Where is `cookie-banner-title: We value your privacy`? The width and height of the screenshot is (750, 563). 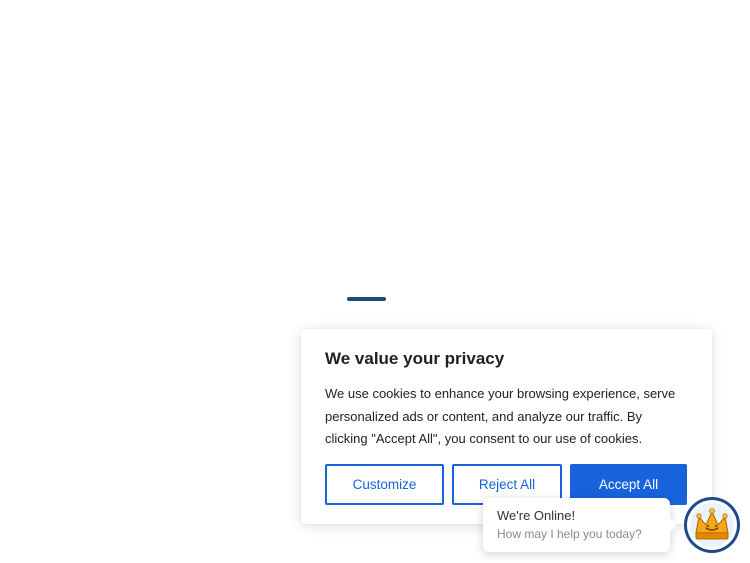
cookie-banner-title: We value your privacy is located at coordinates (415, 358).